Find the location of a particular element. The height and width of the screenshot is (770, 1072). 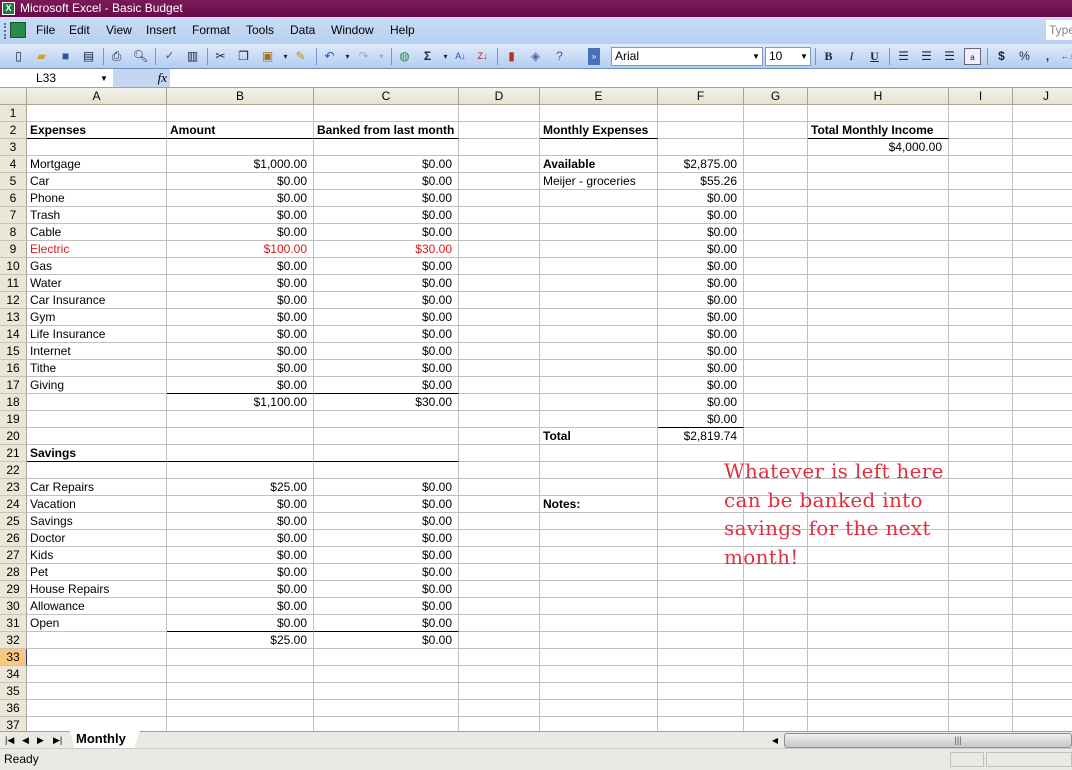

cell-b30: $0.00 is located at coordinates (240, 606).